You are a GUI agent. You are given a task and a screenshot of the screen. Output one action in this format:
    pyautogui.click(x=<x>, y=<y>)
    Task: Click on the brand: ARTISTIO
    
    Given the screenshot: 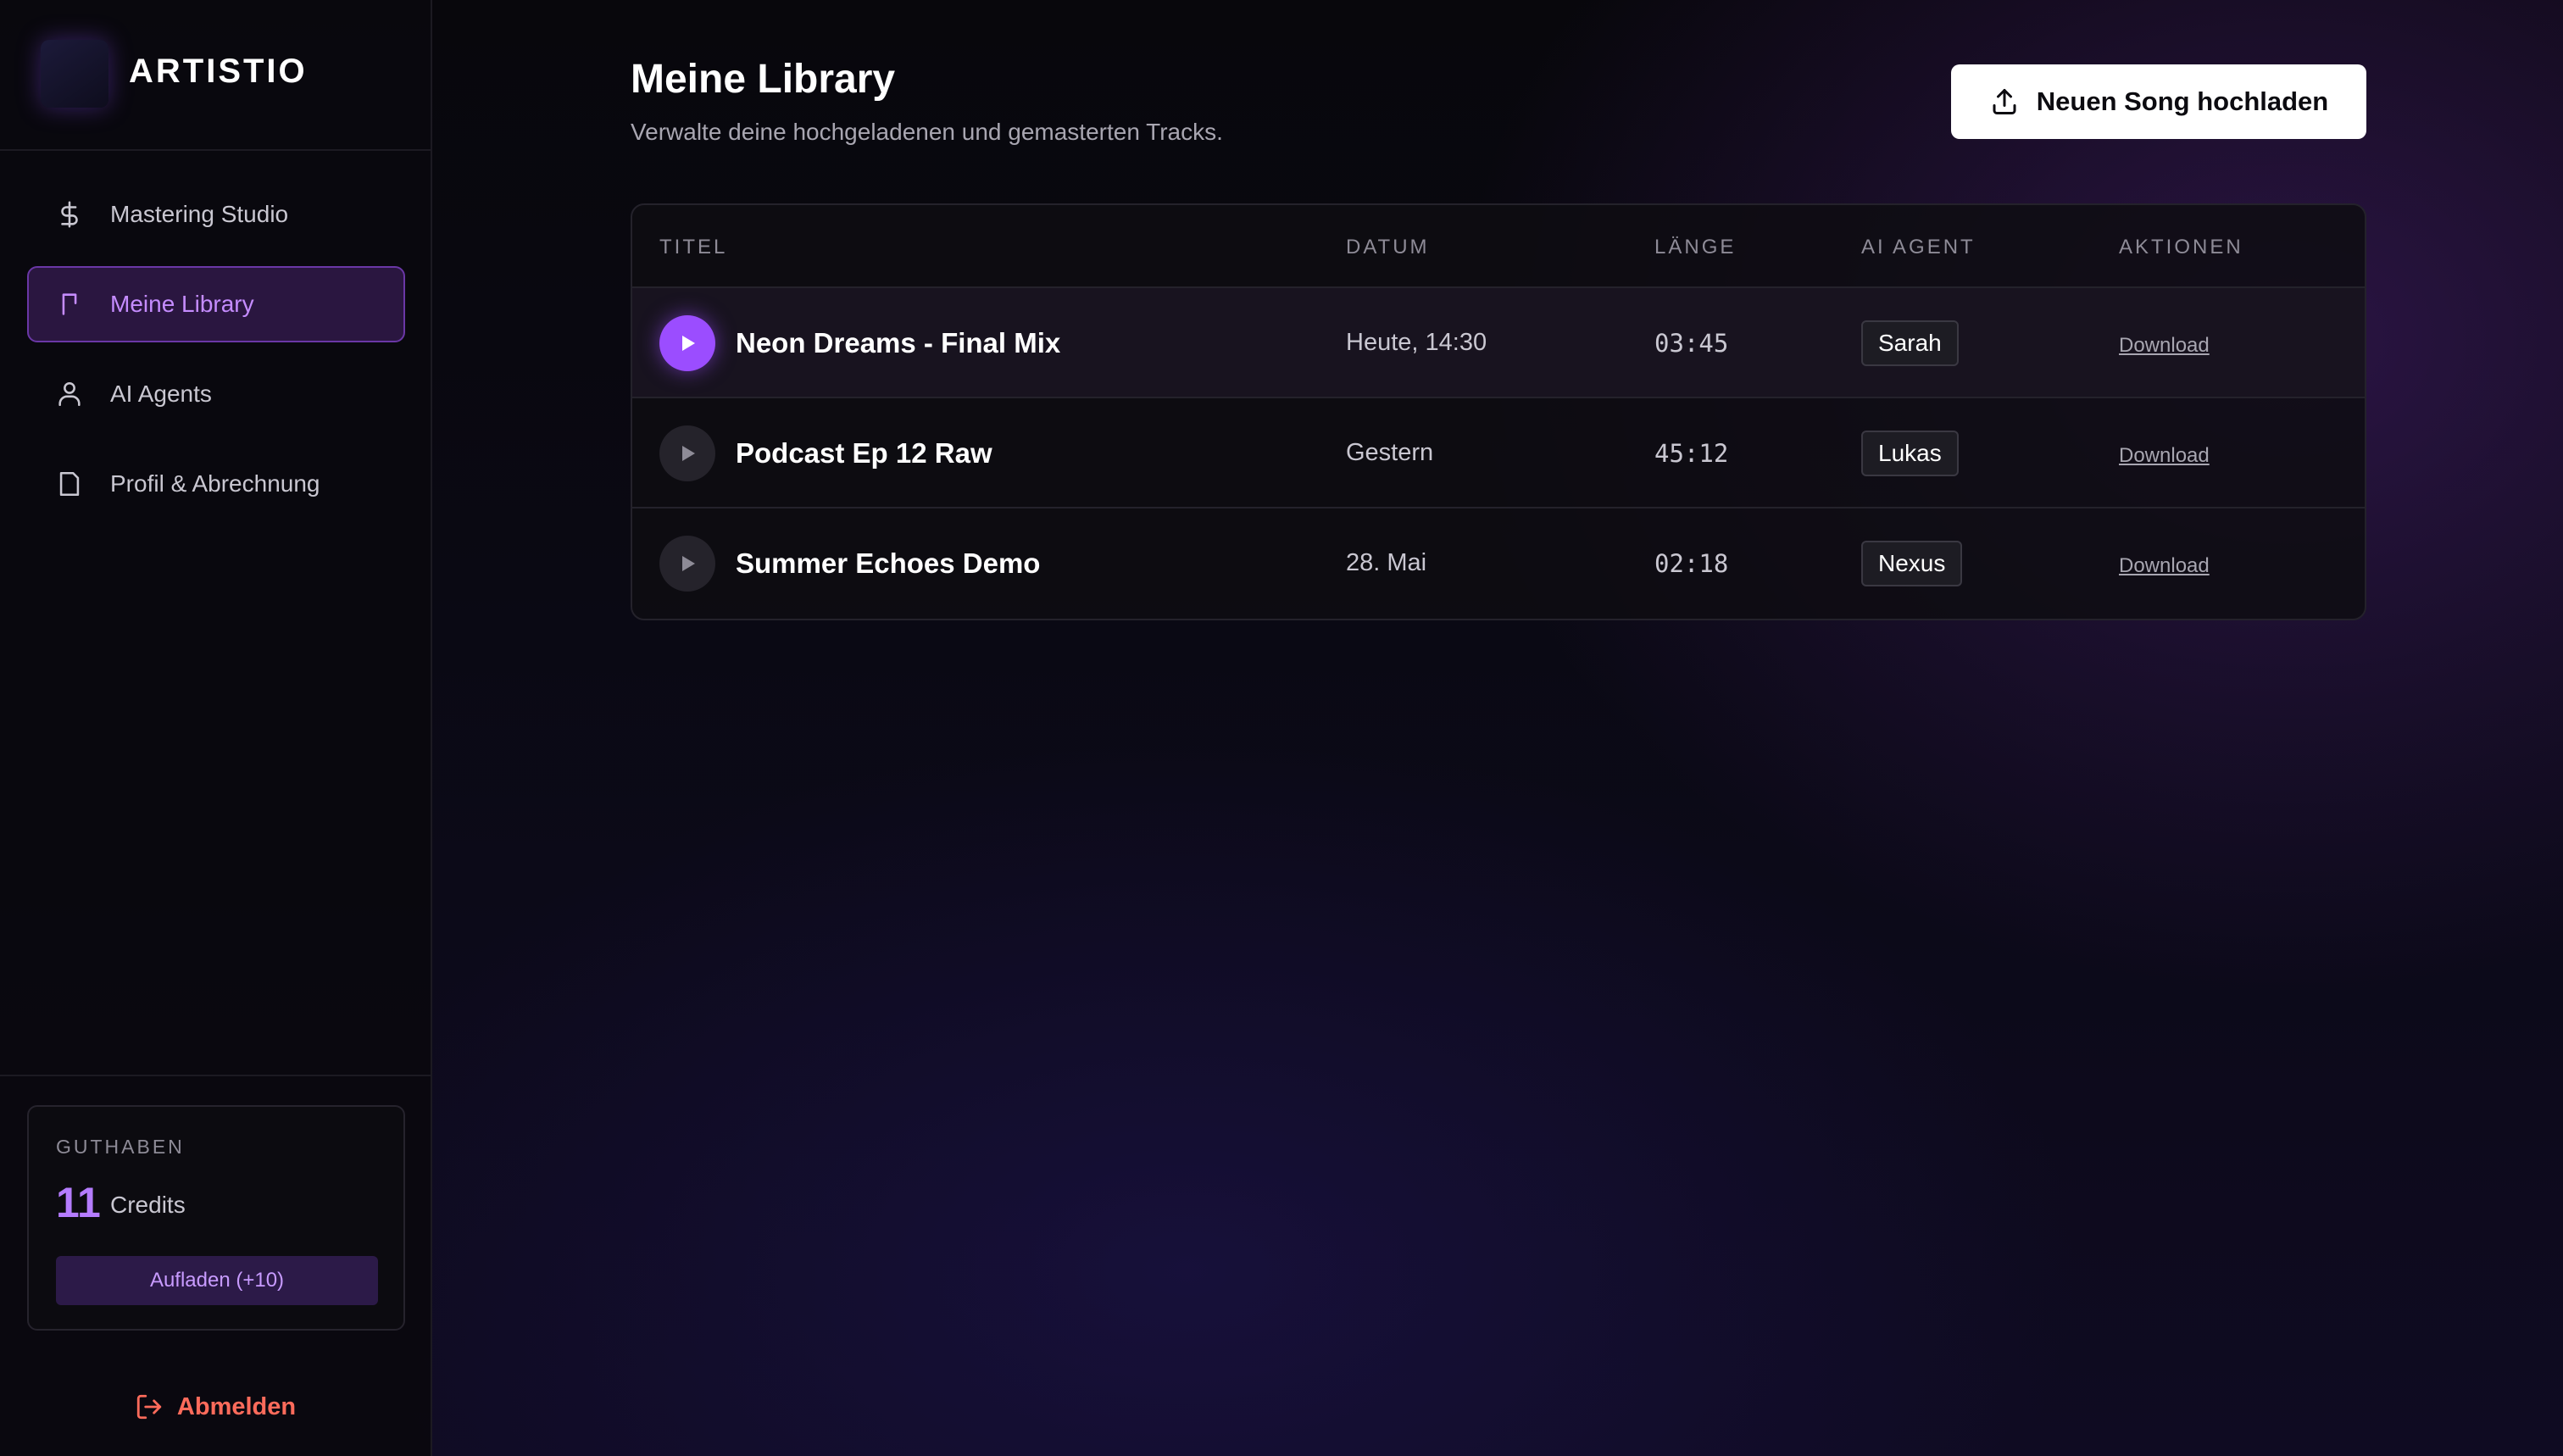 What is the action you would take?
    pyautogui.click(x=215, y=75)
    